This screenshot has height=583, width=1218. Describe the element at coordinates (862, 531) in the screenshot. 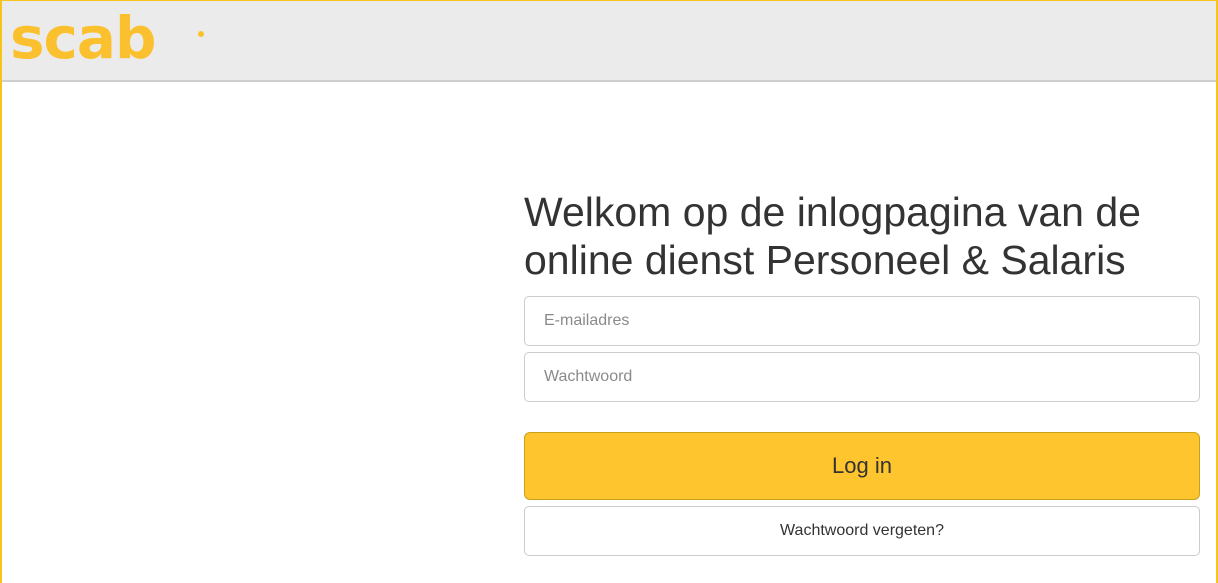

I see `forgot-password-button: Wachtwoord vergeten?` at that location.